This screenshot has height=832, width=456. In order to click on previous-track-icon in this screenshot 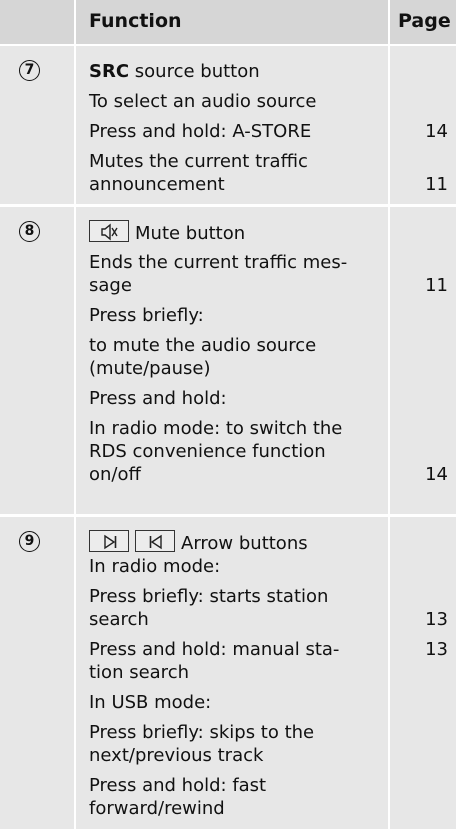, I will do `click(155, 541)`.